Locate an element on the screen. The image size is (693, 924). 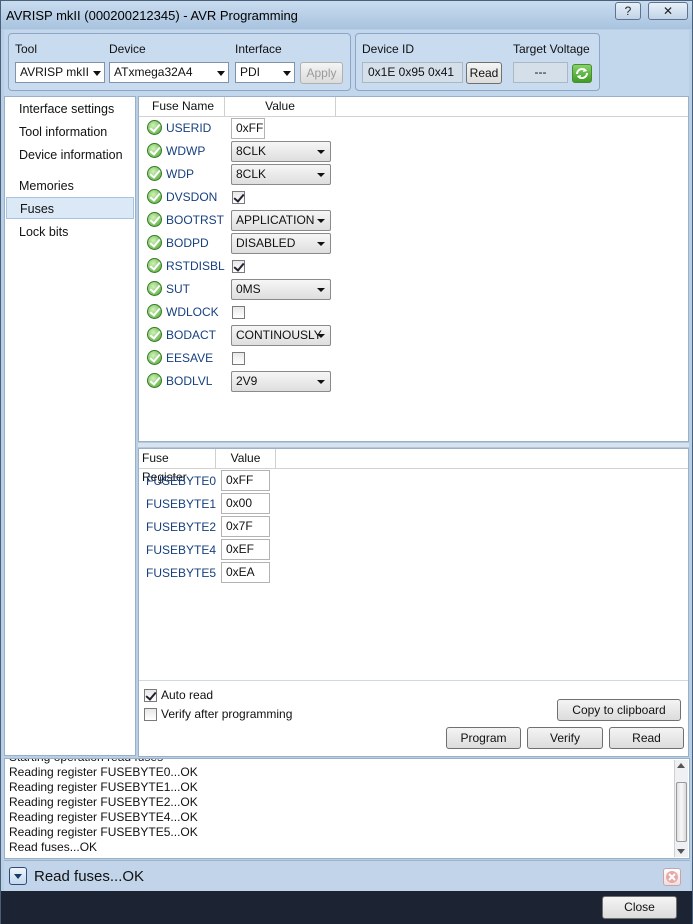
target-voltage-label: Target Voltage is located at coordinates (551, 49).